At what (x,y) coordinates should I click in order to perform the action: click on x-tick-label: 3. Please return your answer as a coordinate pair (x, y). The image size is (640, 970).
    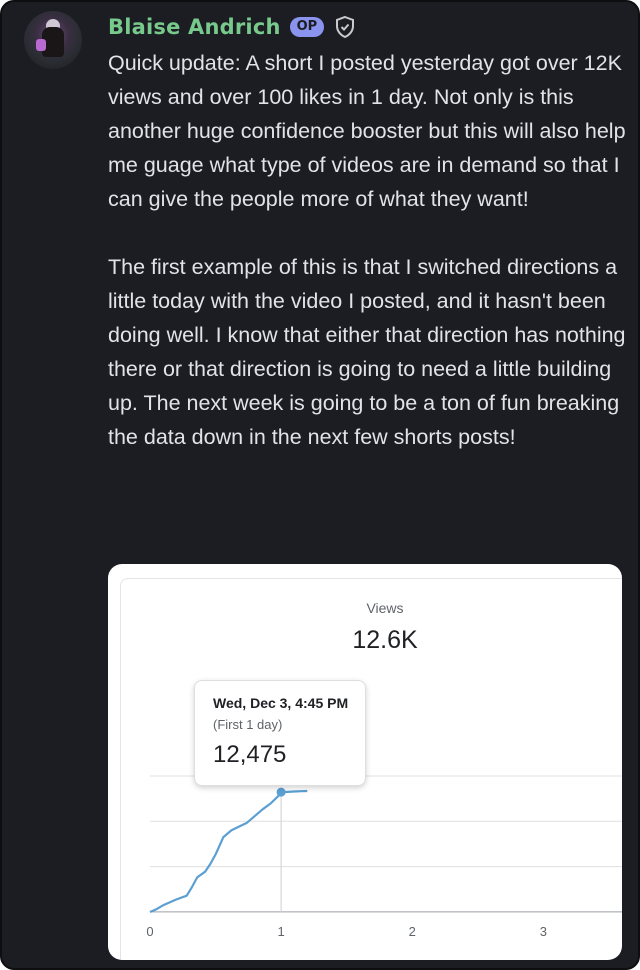
    Looking at the image, I should click on (543, 931).